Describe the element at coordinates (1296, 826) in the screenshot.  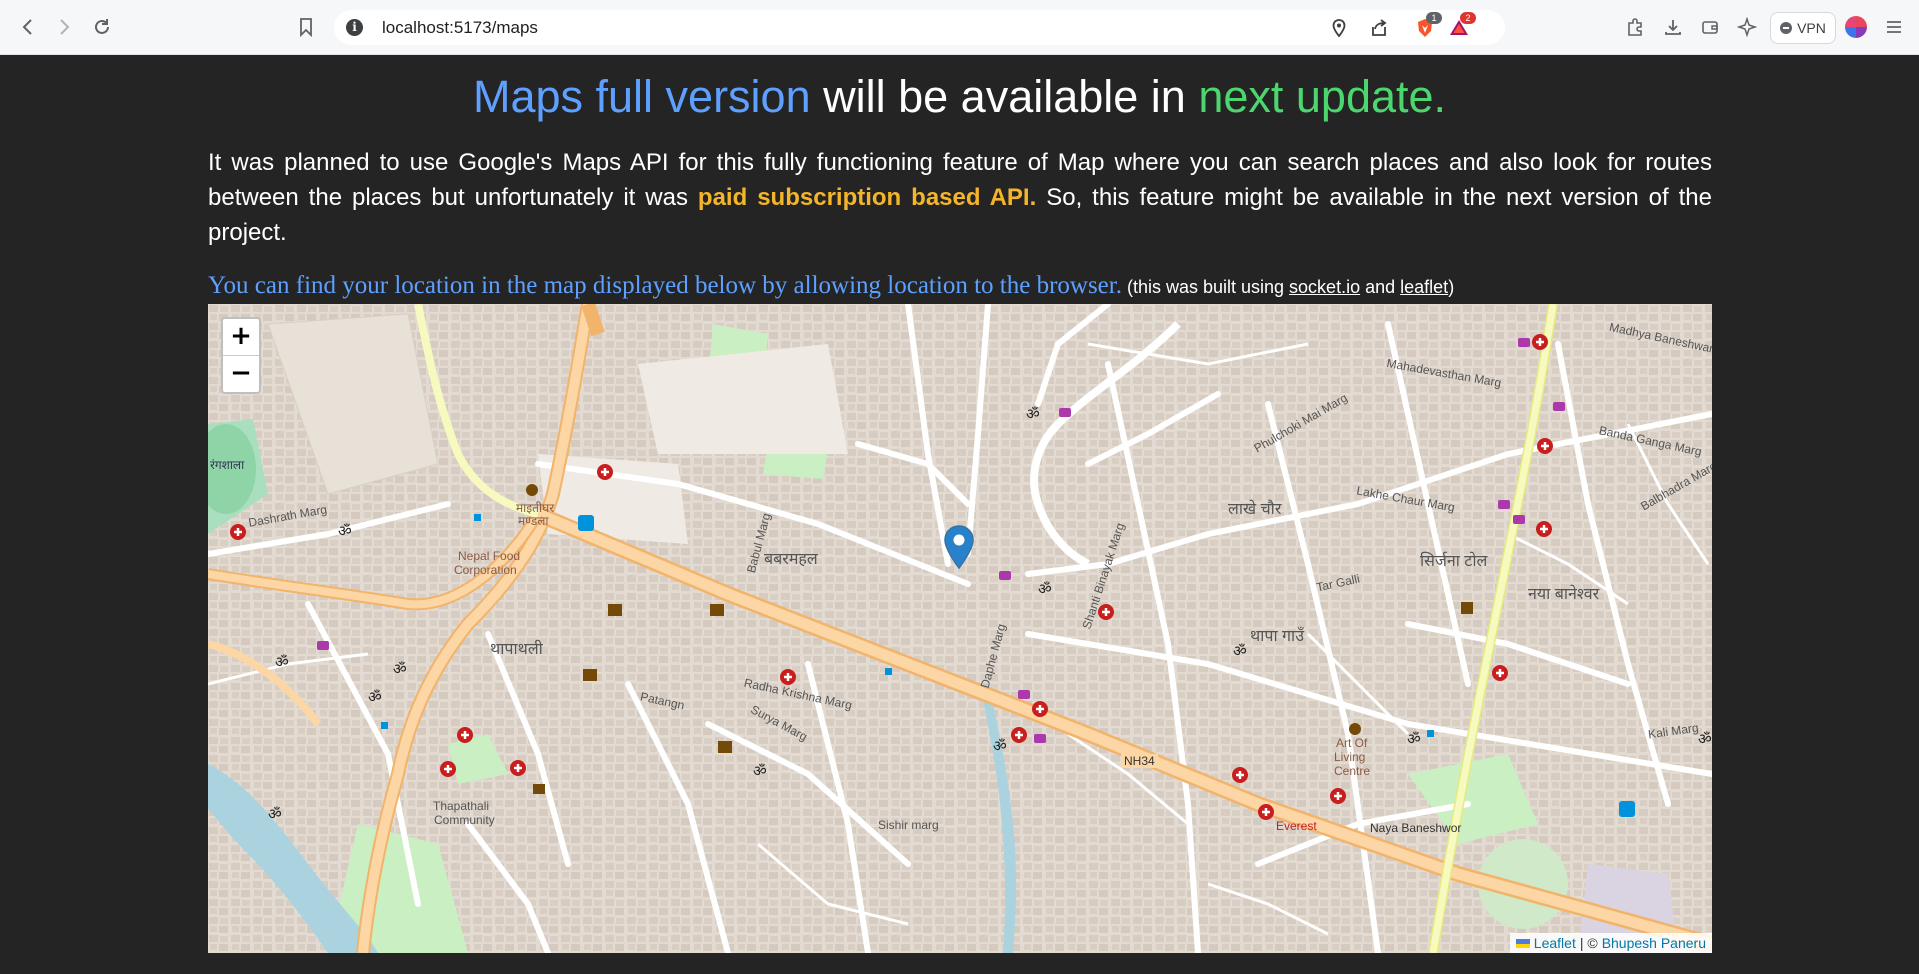
I see `map-label-everest: Everest` at that location.